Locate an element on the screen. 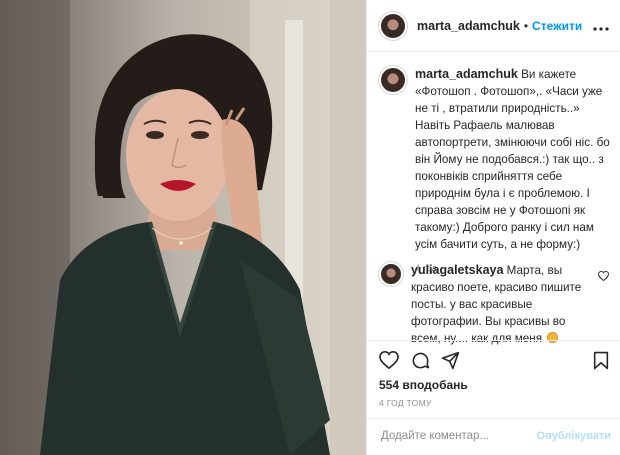 The image size is (620, 455). post-actions-bar is located at coordinates (493, 360).